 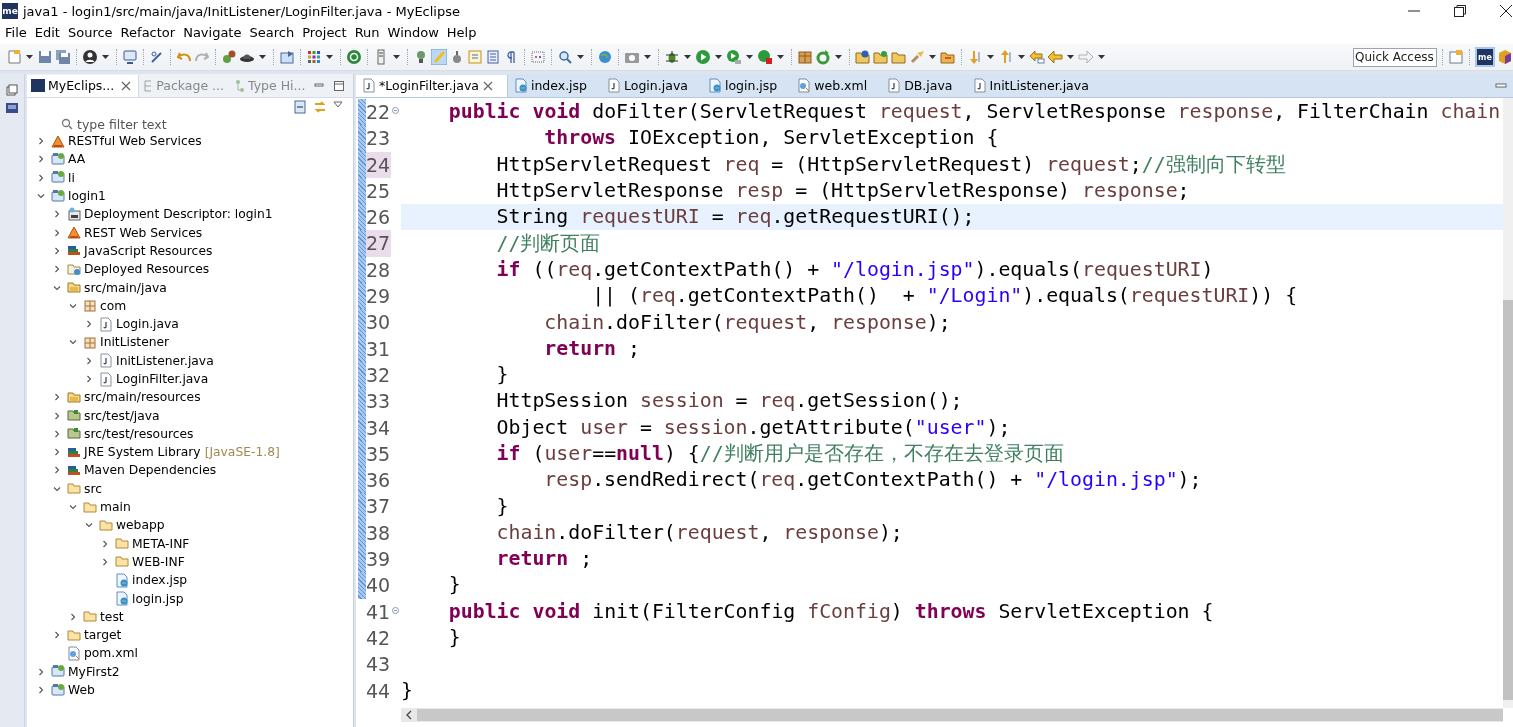 What do you see at coordinates (765, 57) in the screenshot?
I see `stop-icon` at bounding box center [765, 57].